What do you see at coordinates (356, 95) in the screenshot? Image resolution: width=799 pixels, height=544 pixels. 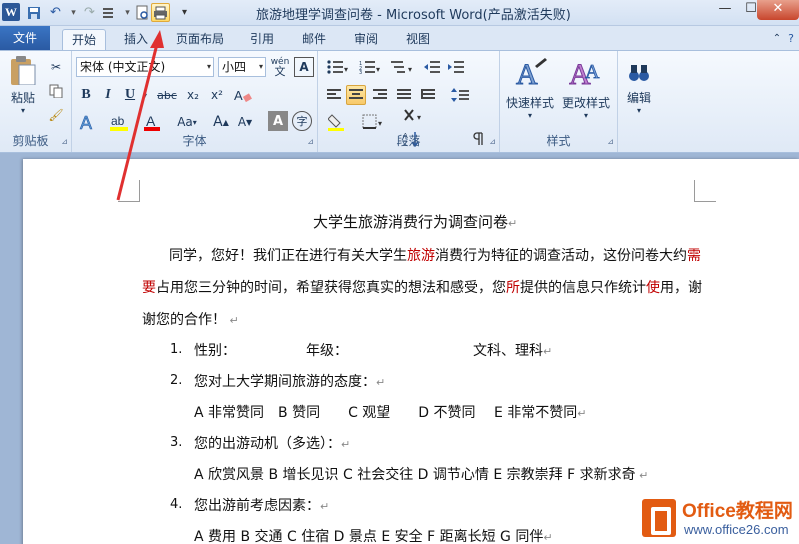 I see `align-center-icon` at bounding box center [356, 95].